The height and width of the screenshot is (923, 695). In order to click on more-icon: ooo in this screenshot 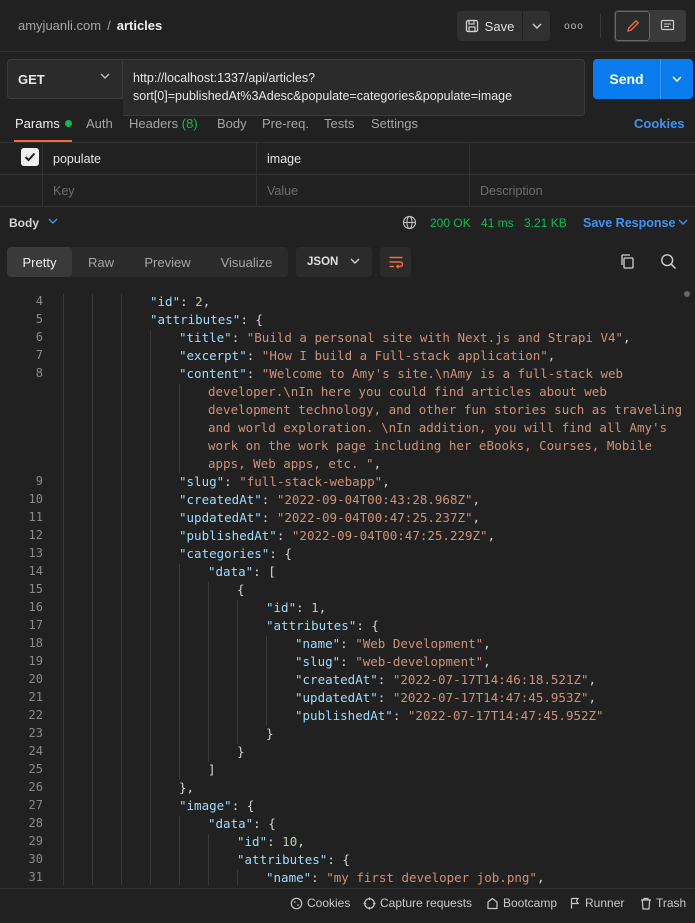, I will do `click(574, 26)`.